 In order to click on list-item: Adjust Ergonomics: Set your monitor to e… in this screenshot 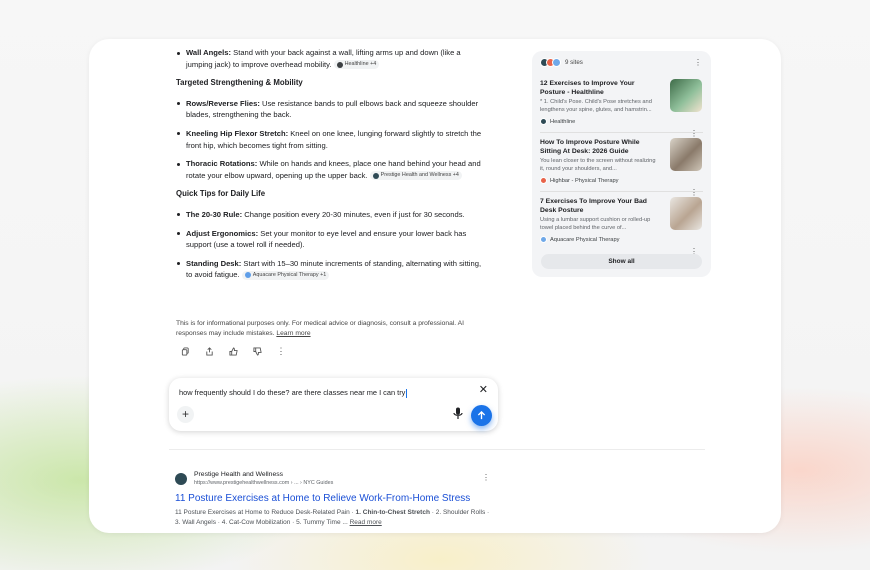, I will do `click(331, 239)`.